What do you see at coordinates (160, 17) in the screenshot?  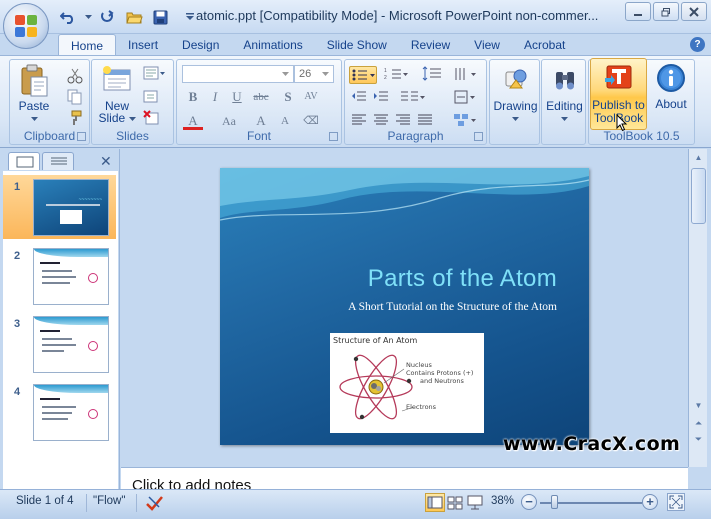 I see `save-icon` at bounding box center [160, 17].